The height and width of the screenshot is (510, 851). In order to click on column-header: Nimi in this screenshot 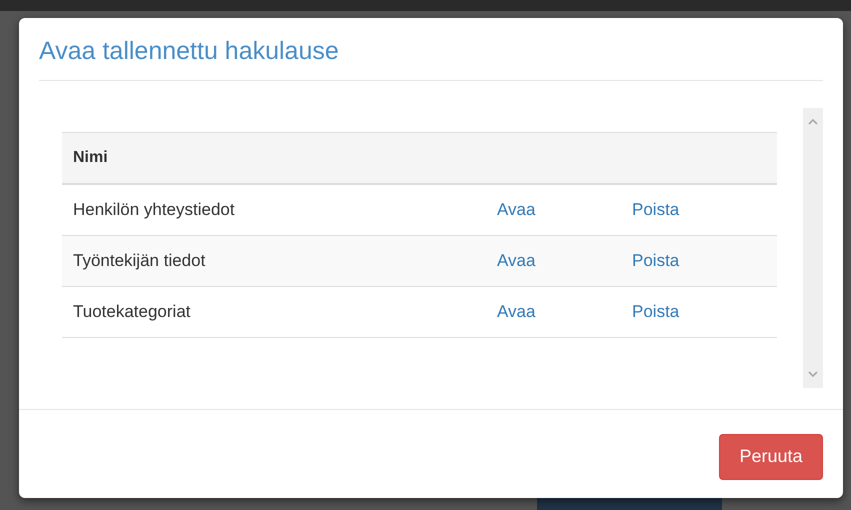, I will do `click(274, 158)`.